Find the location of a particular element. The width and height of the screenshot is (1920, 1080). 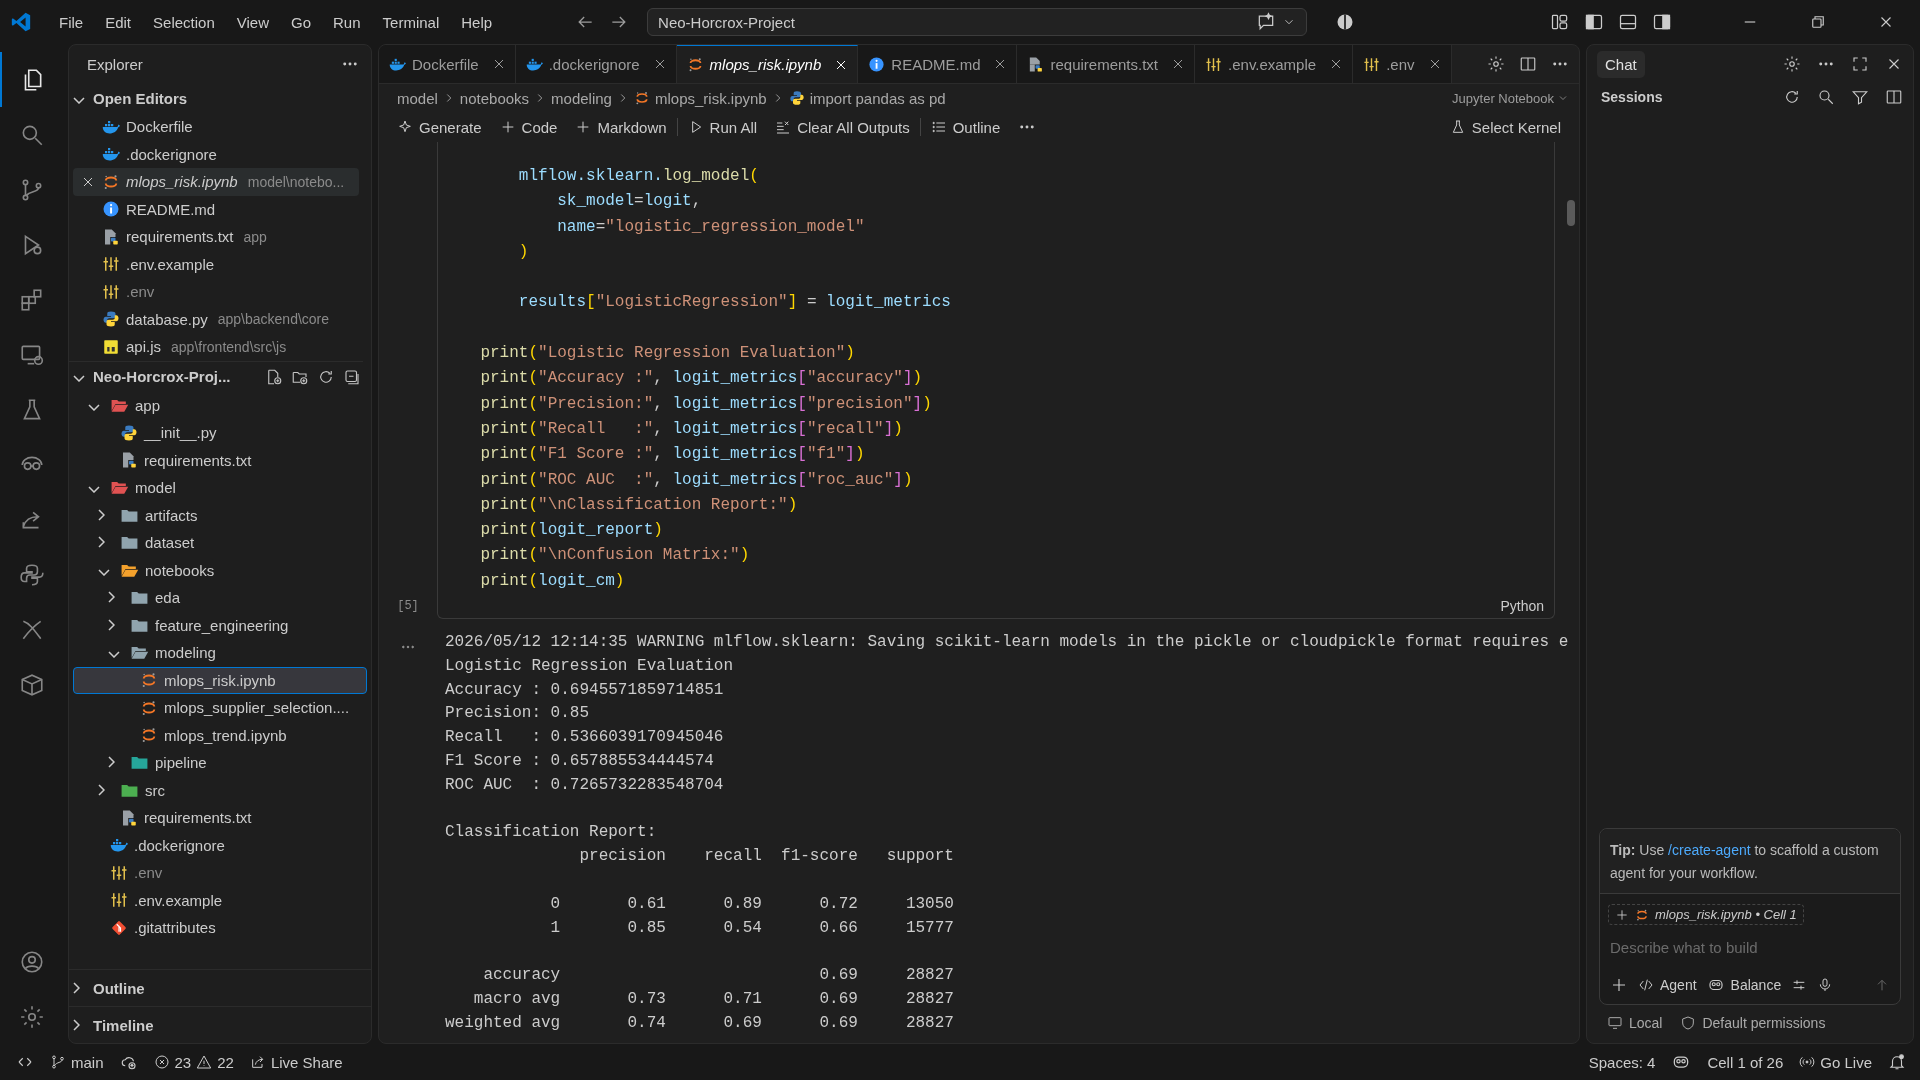

menu-item: Selection is located at coordinates (184, 22).